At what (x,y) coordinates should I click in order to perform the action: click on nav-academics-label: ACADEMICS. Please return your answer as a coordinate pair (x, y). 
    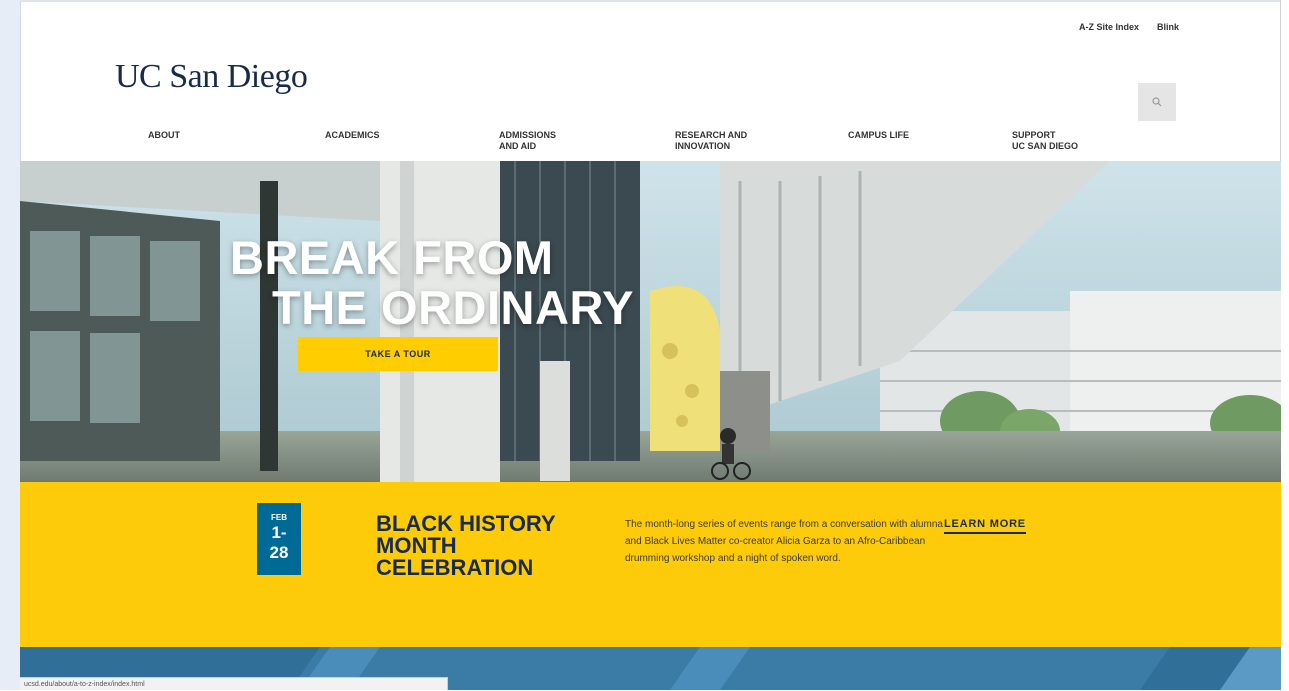
    Looking at the image, I should click on (352, 135).